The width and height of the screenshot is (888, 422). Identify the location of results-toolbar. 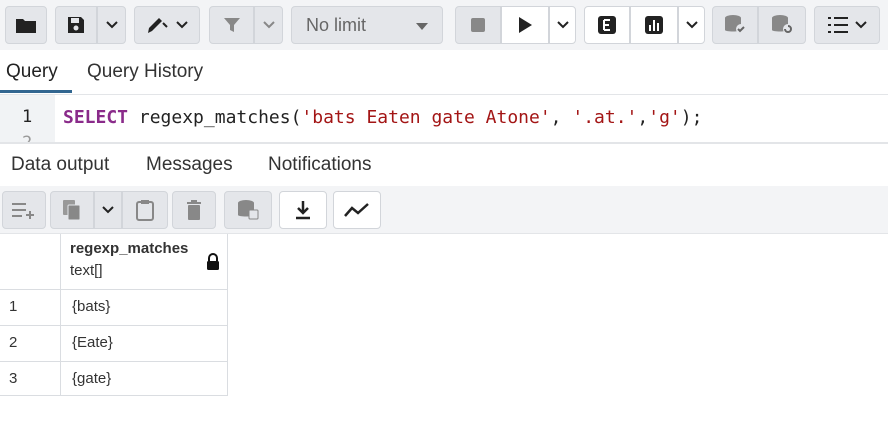
(444, 210).